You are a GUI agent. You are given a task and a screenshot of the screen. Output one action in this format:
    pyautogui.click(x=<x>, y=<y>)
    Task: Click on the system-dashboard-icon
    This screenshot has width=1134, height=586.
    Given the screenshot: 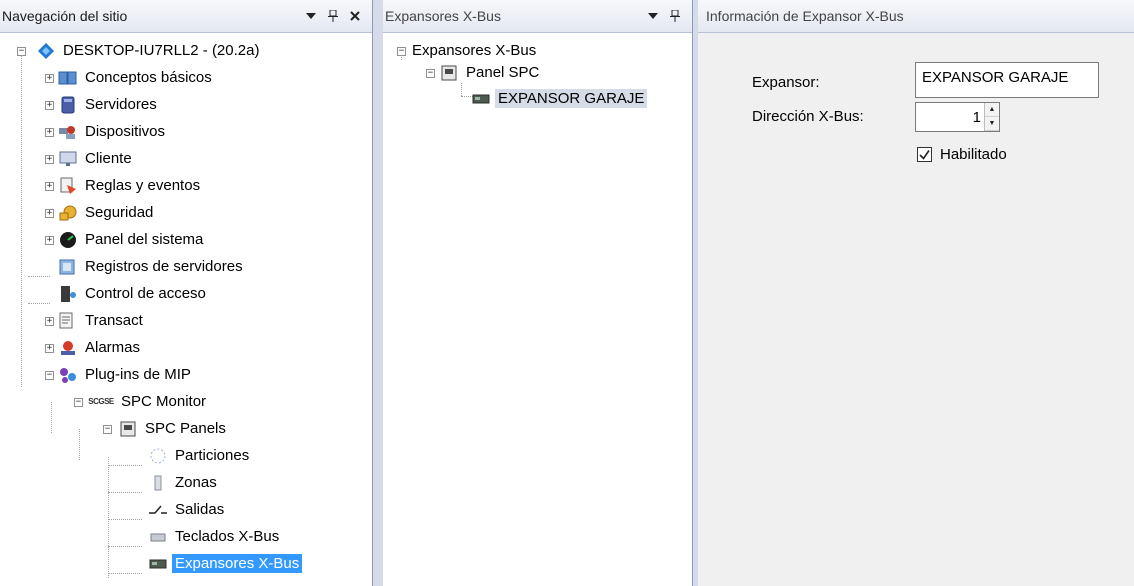 What is the action you would take?
    pyautogui.click(x=68, y=240)
    